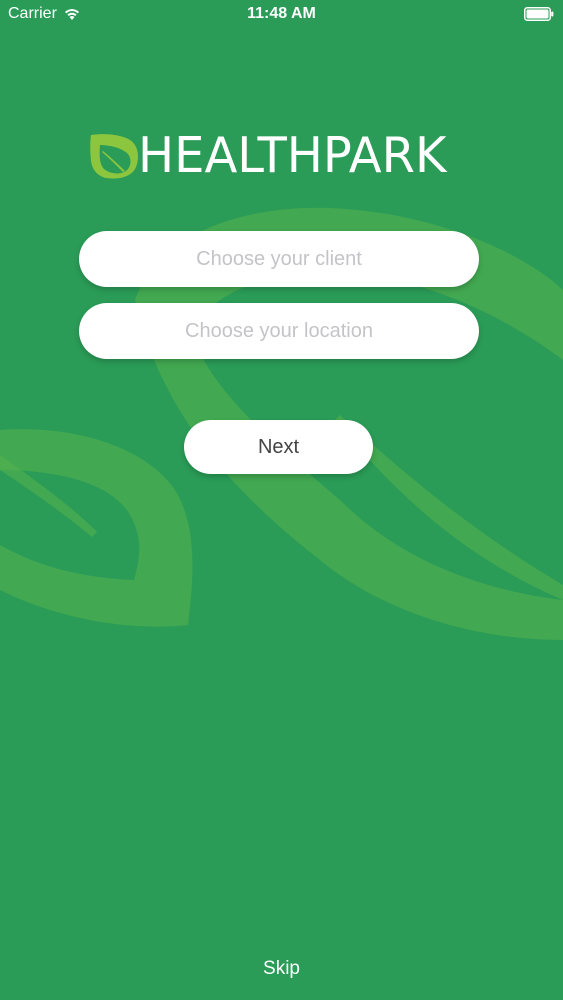 This screenshot has height=1000, width=563. Describe the element at coordinates (539, 14) in the screenshot. I see `battery-icon` at that location.